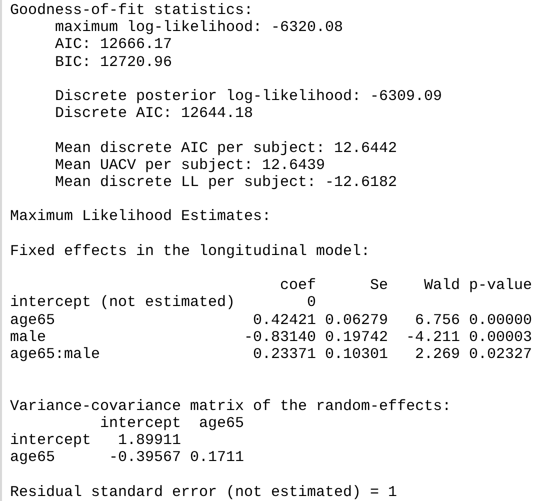 The height and width of the screenshot is (501, 541). Describe the element at coordinates (437, 355) in the screenshot. I see `table-cell-text: 2.269` at that location.